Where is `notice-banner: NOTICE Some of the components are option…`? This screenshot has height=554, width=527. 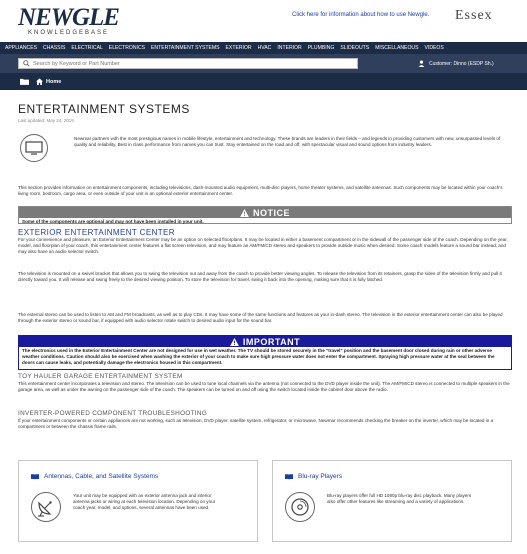 notice-banner: NOTICE Some of the components are option… is located at coordinates (265, 215).